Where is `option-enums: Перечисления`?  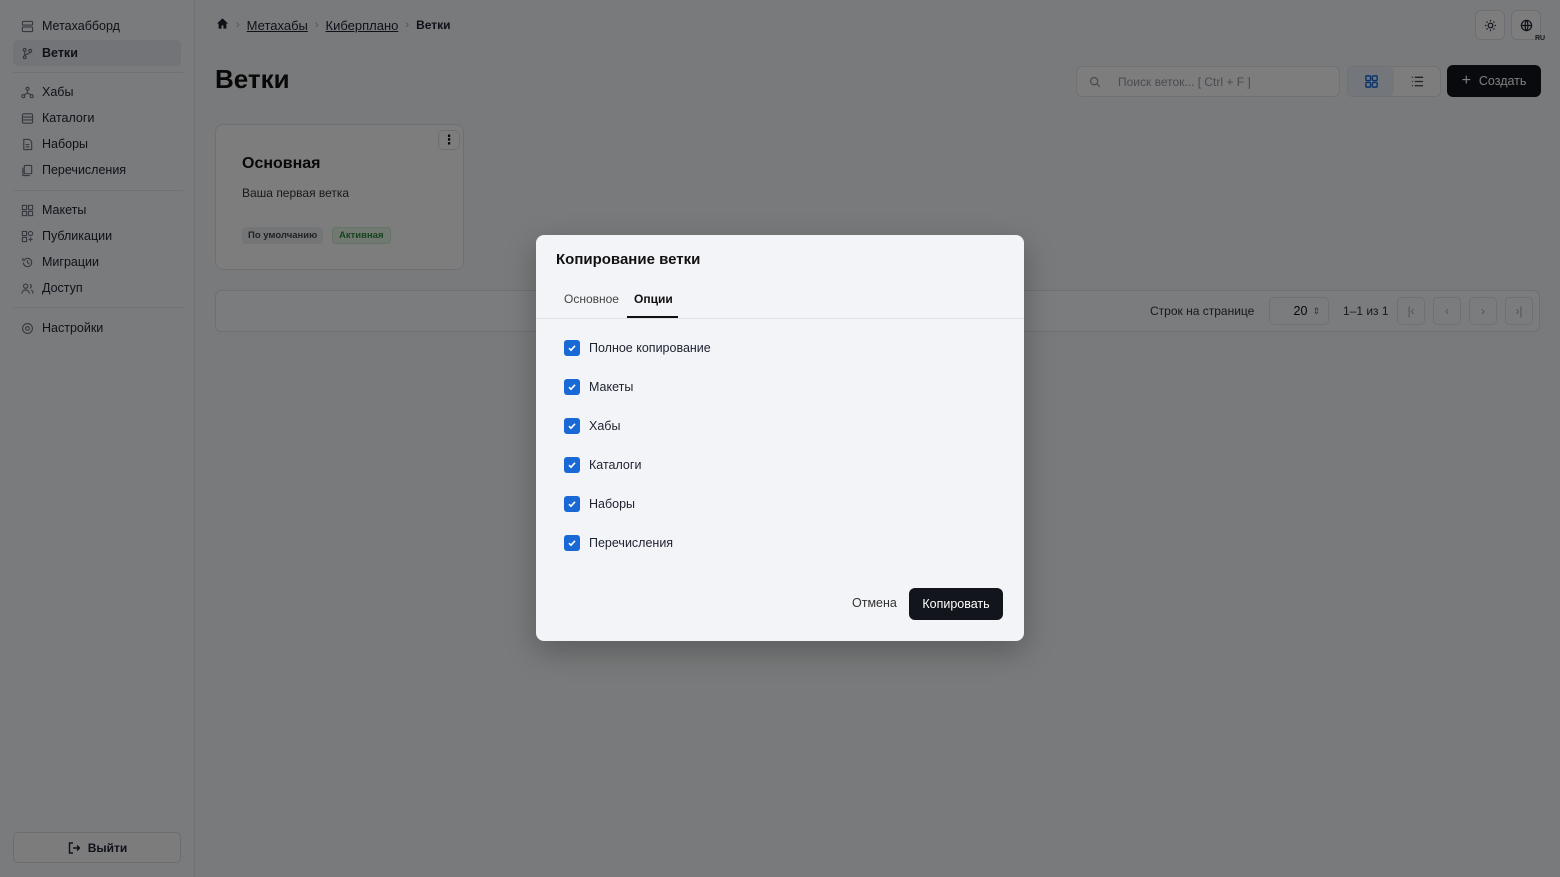 option-enums: Перечисления is located at coordinates (618, 543).